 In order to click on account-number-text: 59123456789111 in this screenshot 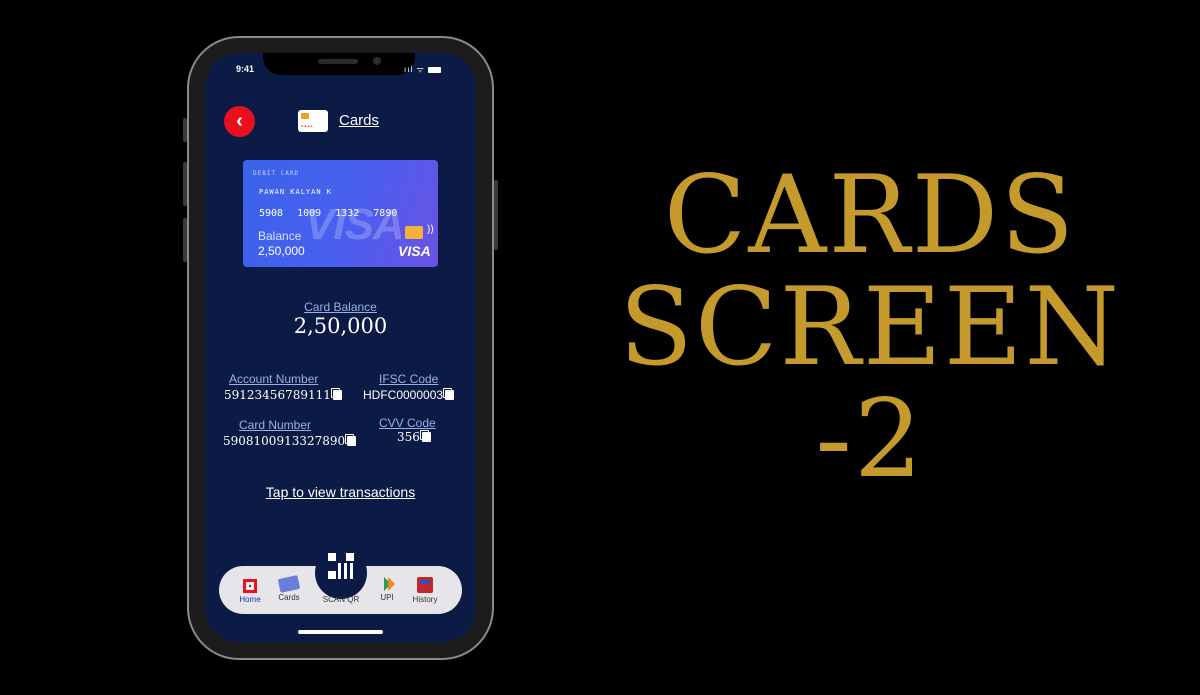, I will do `click(277, 395)`.